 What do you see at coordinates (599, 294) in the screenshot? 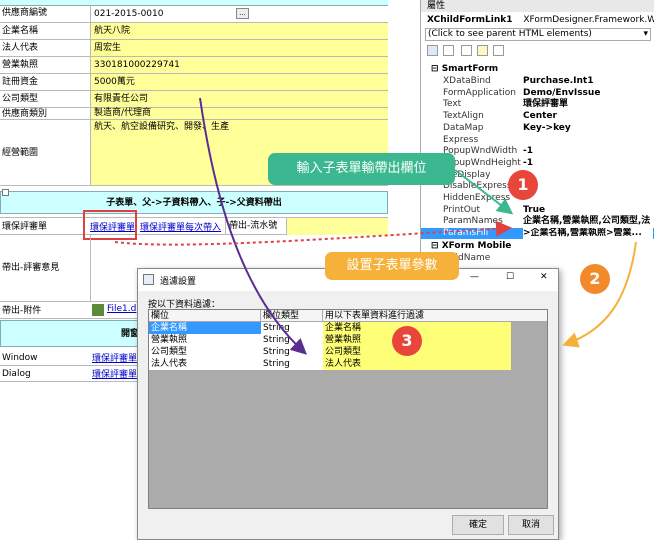
I see `orange-arrow` at bounding box center [599, 294].